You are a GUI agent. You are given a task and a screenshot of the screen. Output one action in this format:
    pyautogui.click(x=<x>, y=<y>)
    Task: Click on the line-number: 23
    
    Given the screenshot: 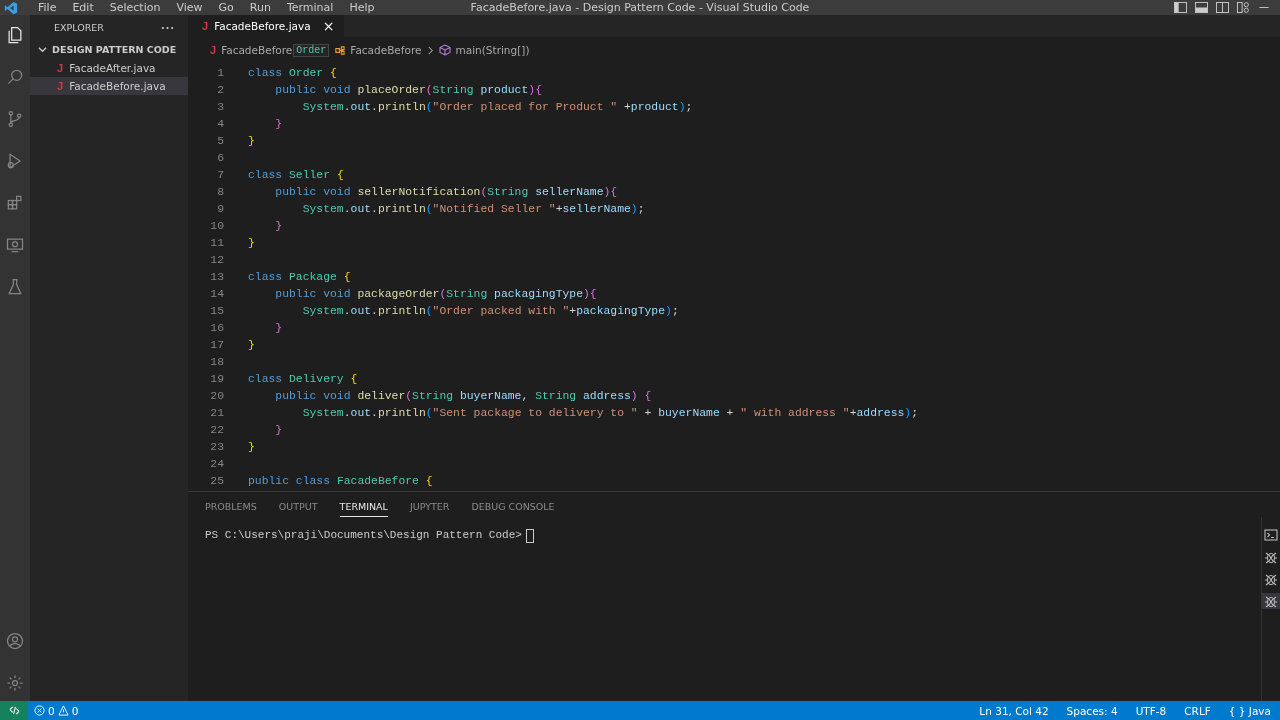 What is the action you would take?
    pyautogui.click(x=216, y=446)
    